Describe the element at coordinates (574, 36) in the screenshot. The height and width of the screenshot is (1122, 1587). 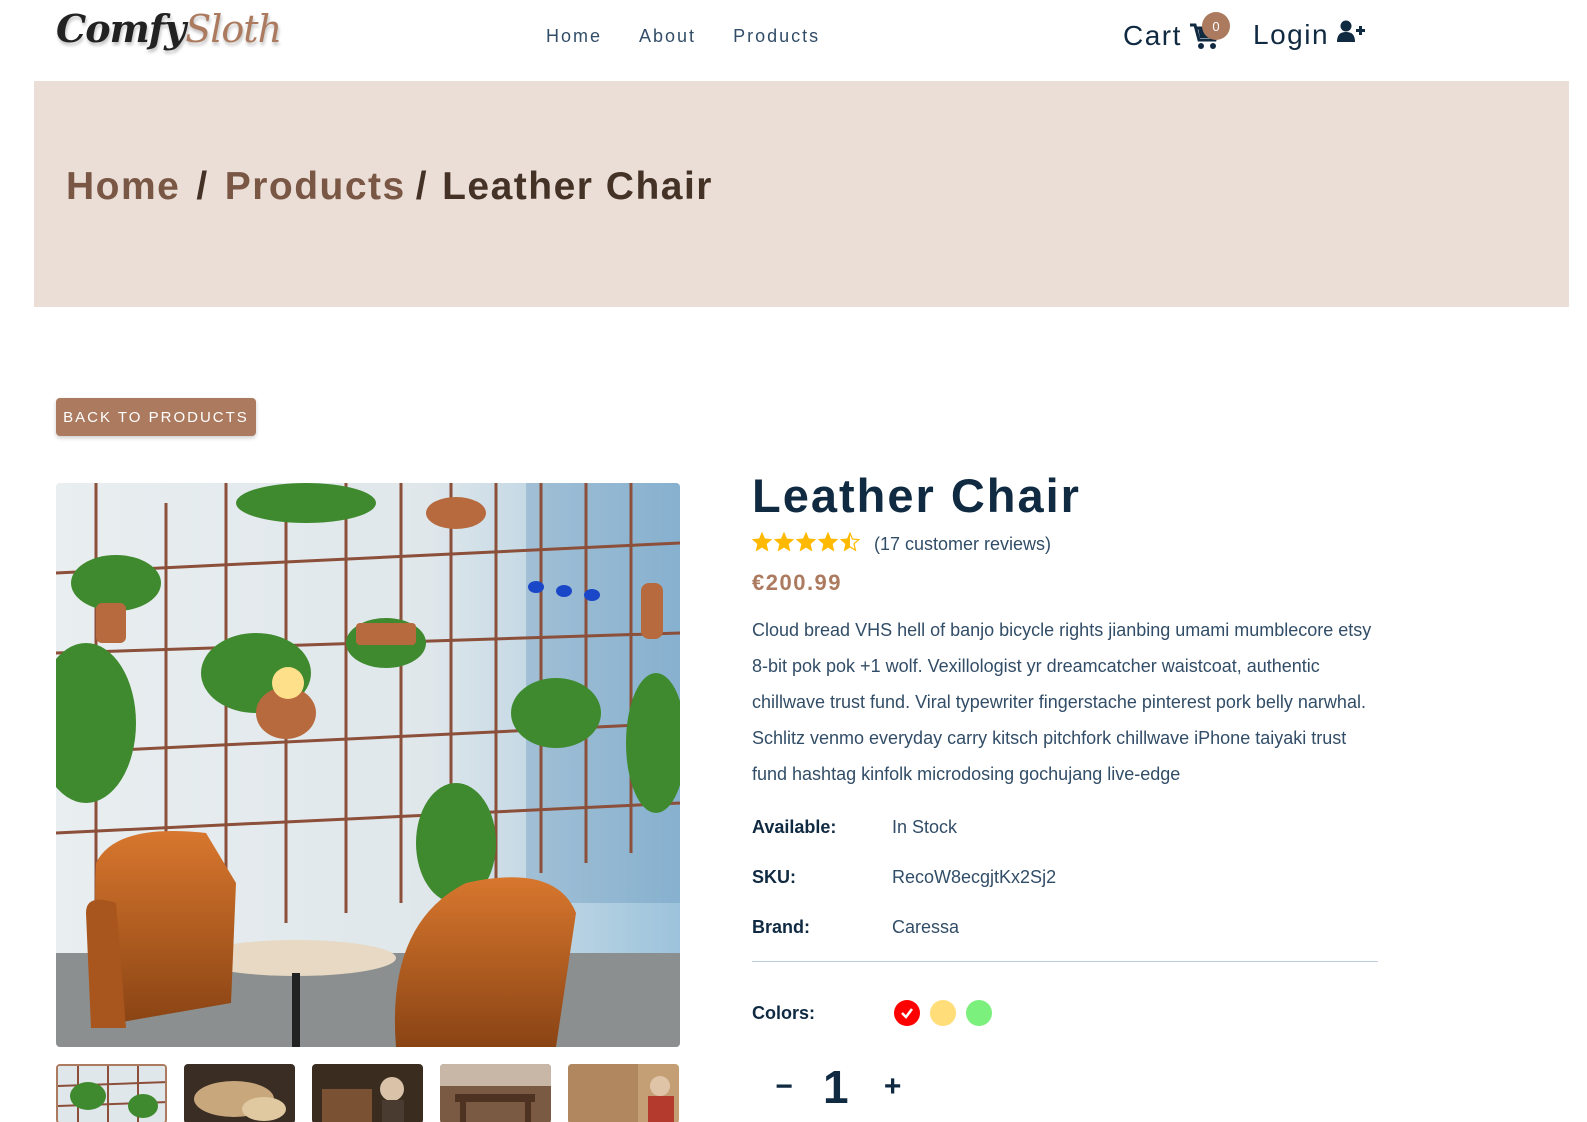
I see `nav-link-home: Home` at that location.